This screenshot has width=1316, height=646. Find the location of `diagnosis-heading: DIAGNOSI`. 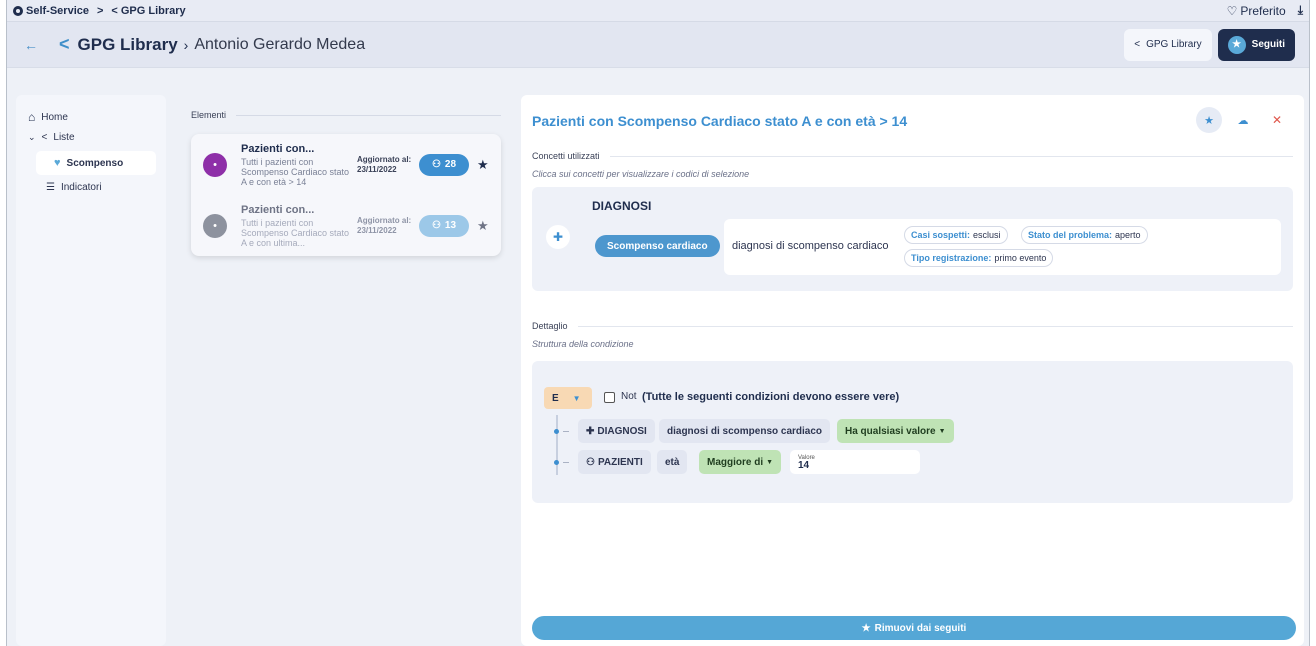

diagnosis-heading: DIAGNOSI is located at coordinates (622, 206).